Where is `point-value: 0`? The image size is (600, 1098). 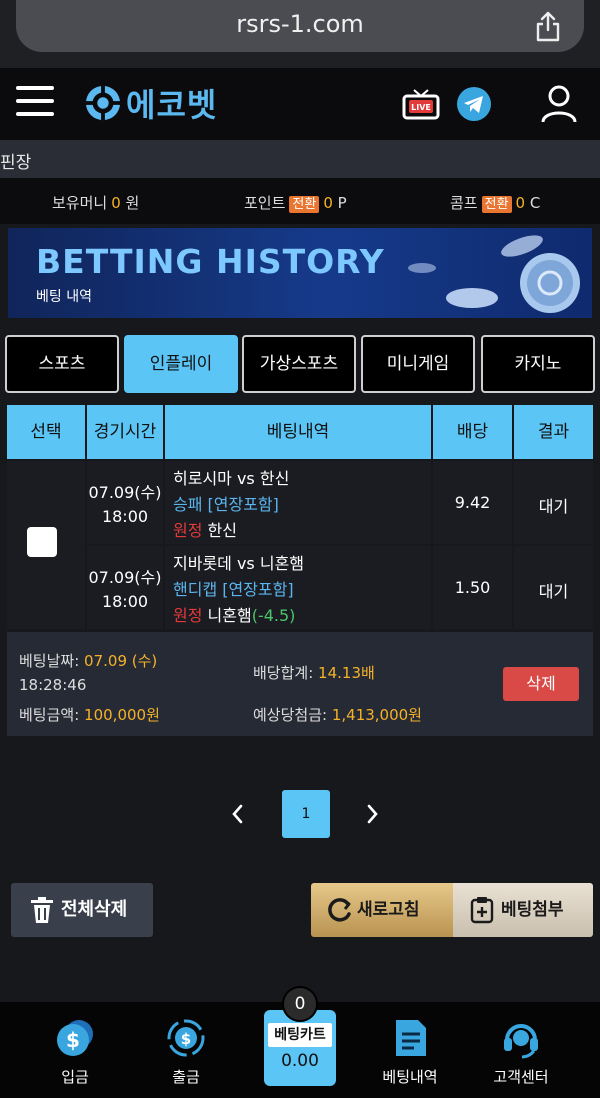
point-value: 0 is located at coordinates (328, 203).